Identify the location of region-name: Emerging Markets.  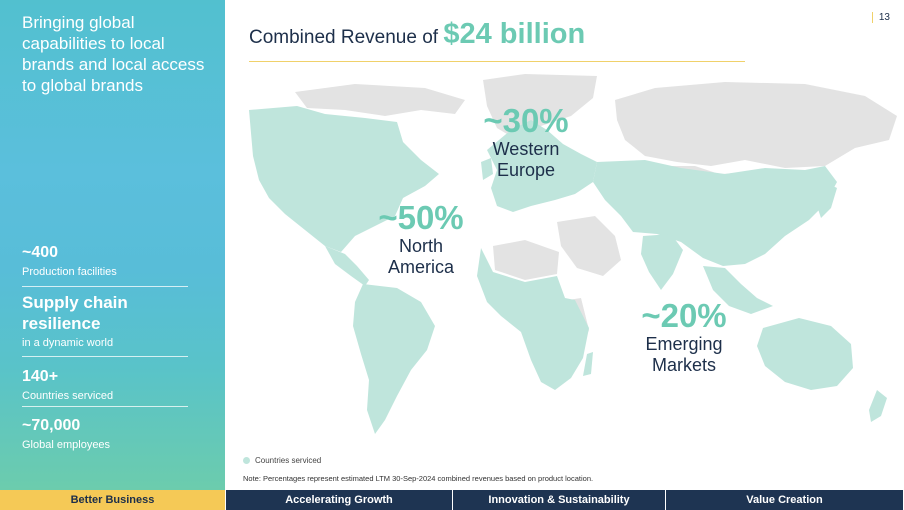
(684, 354).